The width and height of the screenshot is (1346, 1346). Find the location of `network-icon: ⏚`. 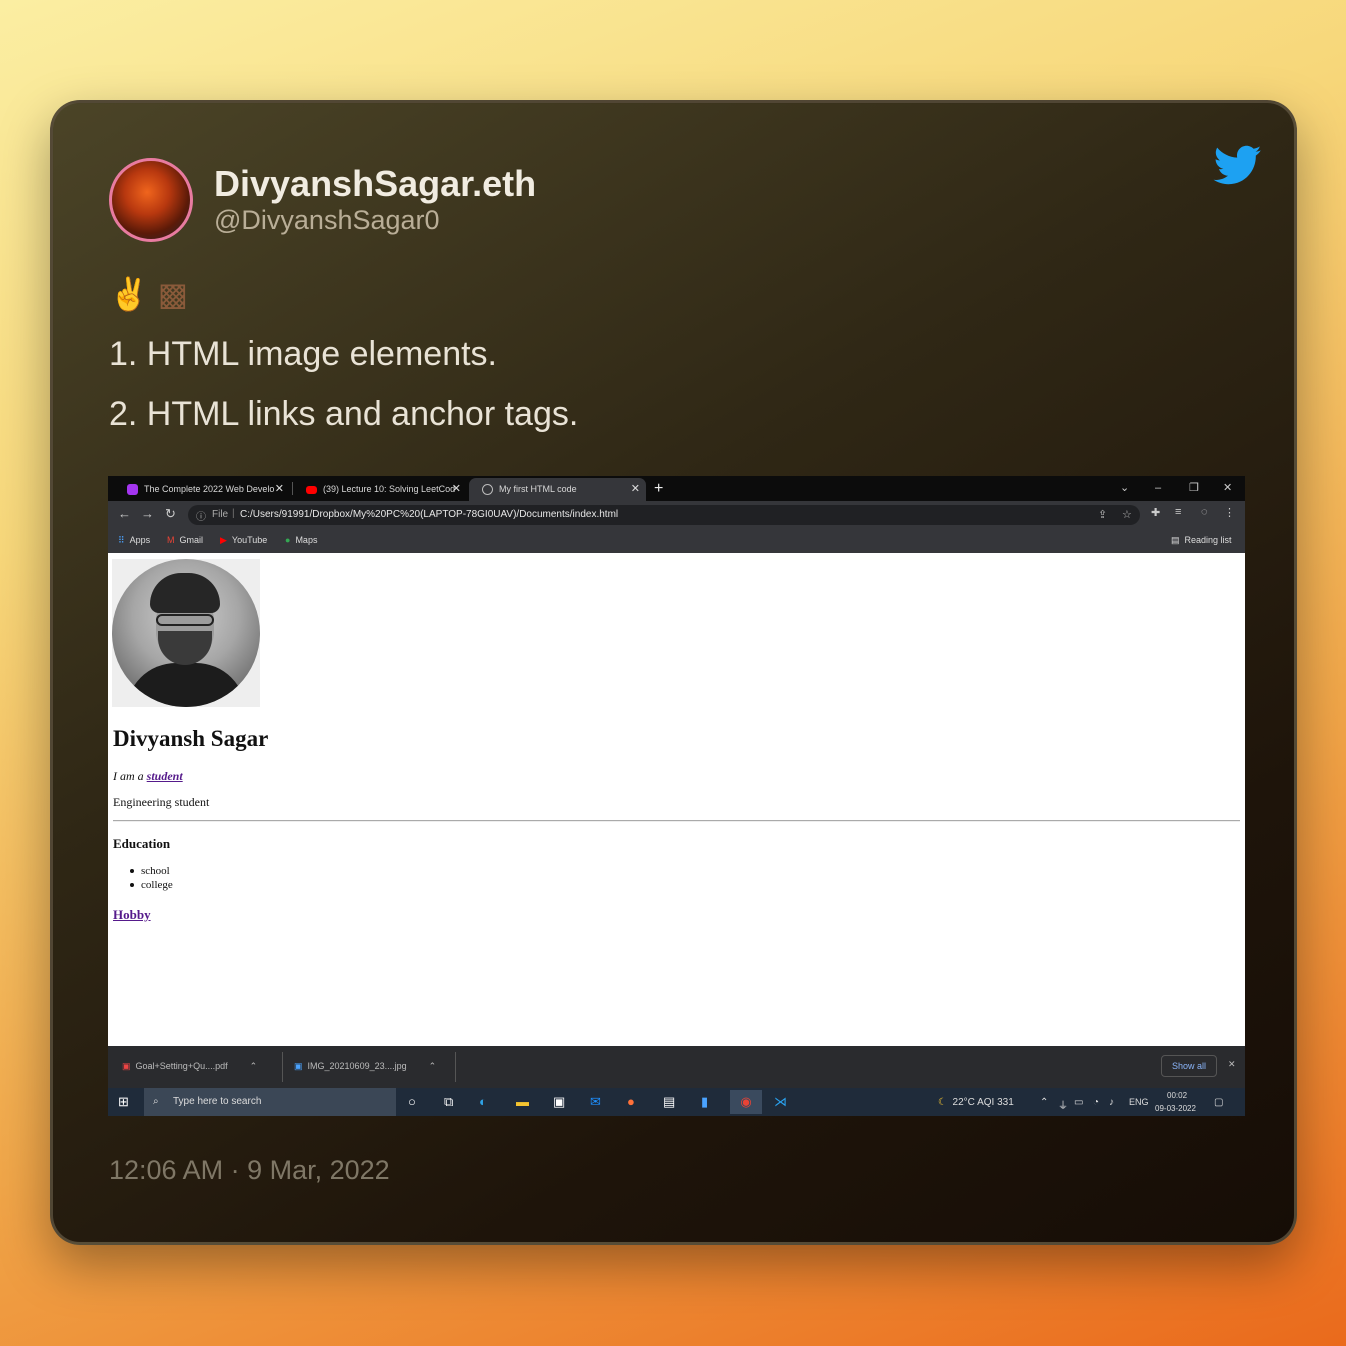

network-icon: ⏚ is located at coordinates (1063, 1104).